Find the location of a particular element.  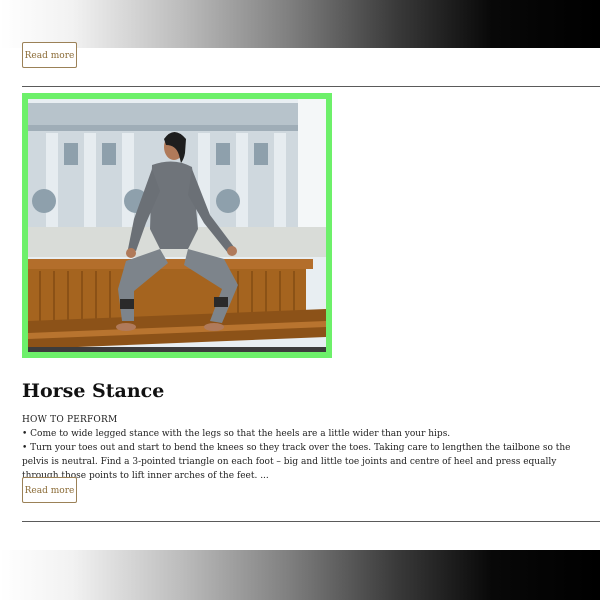

top-gradient-band is located at coordinates (300, 24).